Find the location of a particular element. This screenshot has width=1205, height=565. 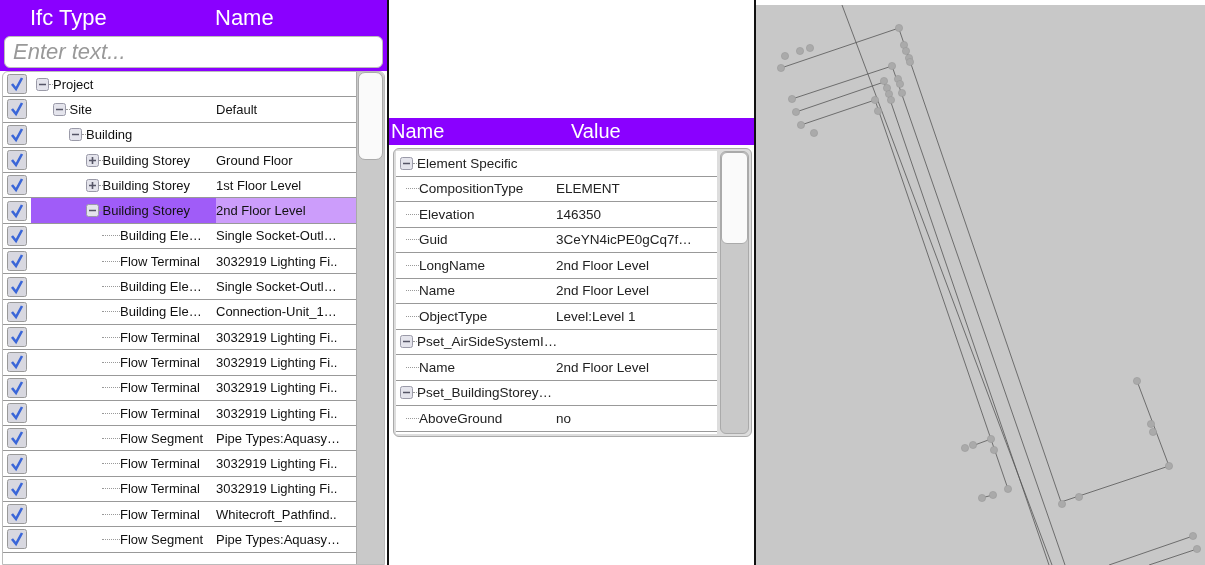

name-text: Whitecroft_Pathfind.. is located at coordinates (276, 514).